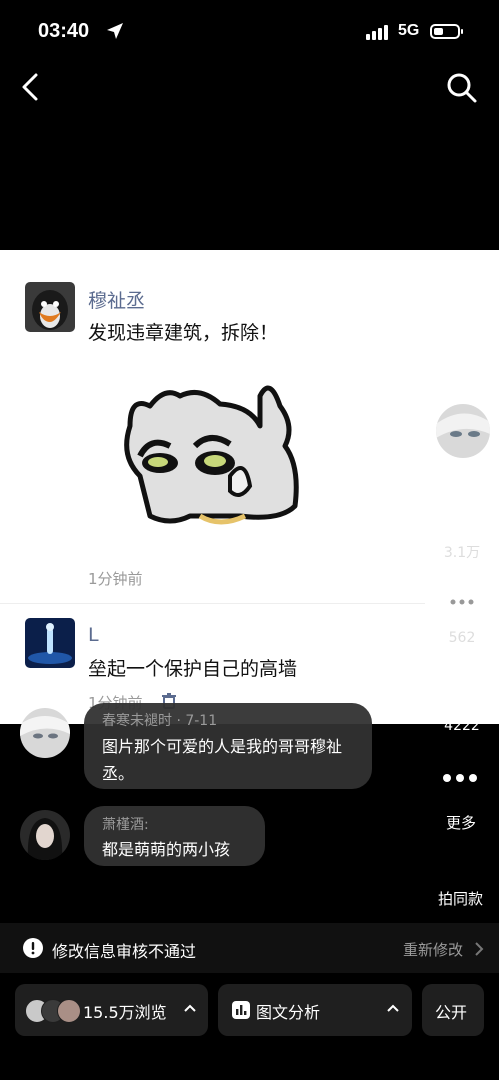 The width and height of the screenshot is (499, 1080). Describe the element at coordinates (183, 333) in the screenshot. I see `comment-text: 发现违章建筑，拆除！` at that location.